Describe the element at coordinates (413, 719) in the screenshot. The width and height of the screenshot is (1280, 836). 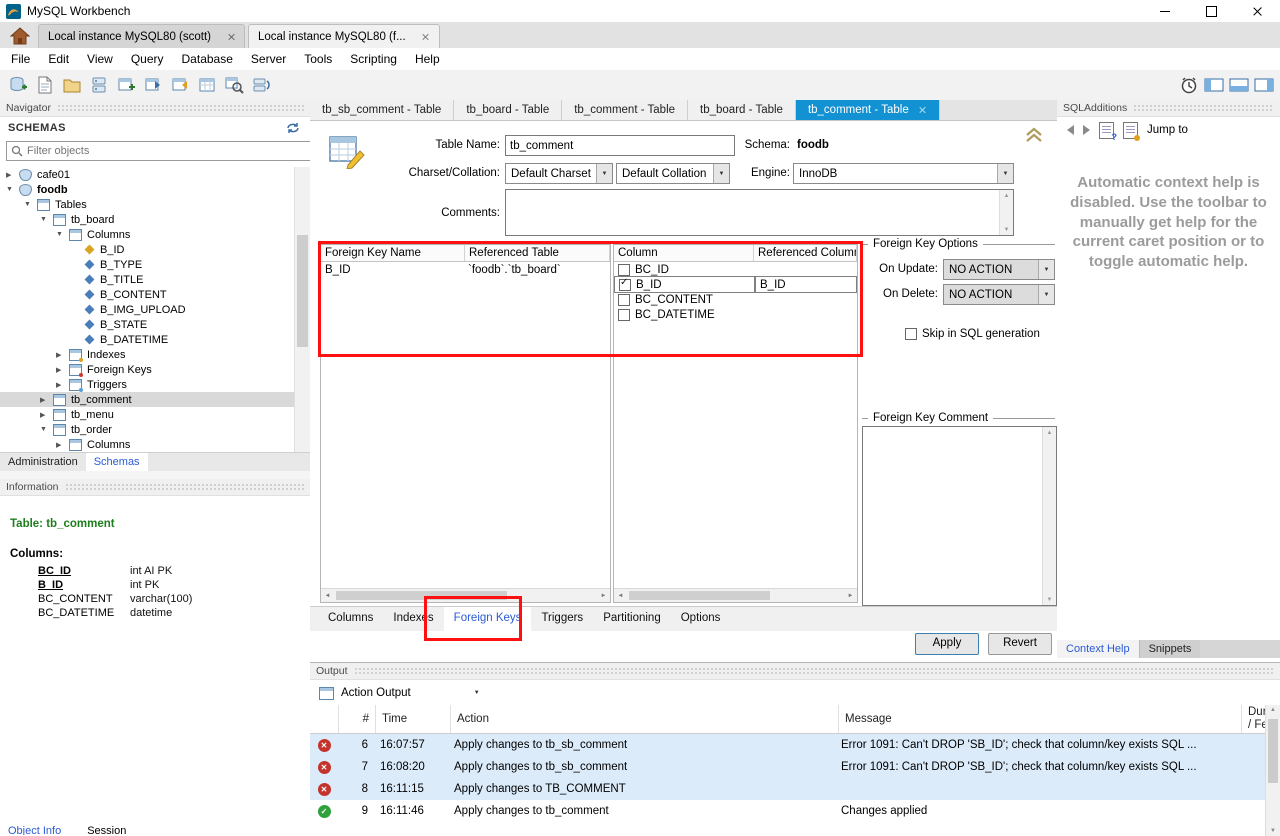
I see `time-column-header: Time` at that location.